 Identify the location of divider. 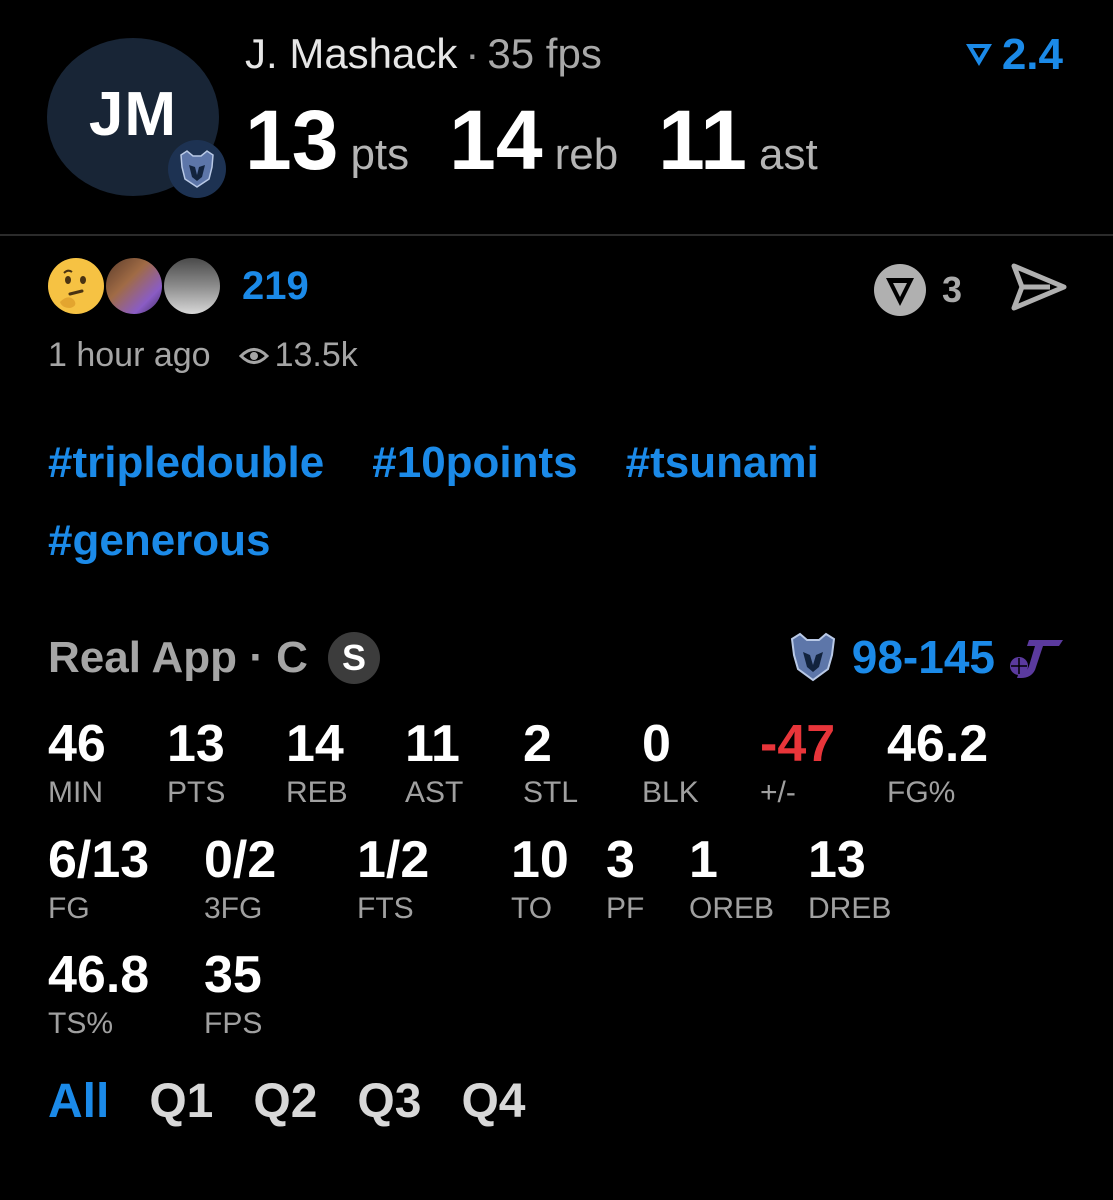
(556, 235).